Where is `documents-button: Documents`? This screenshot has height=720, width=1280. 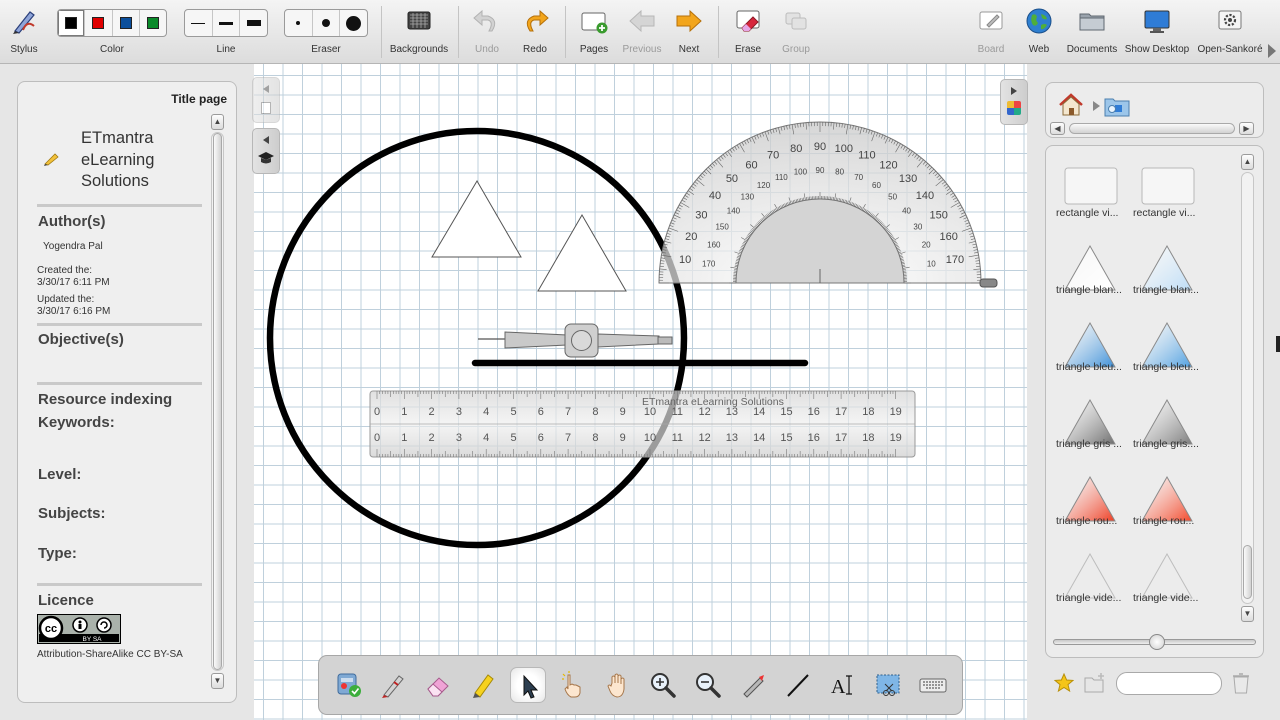 documents-button: Documents is located at coordinates (1092, 32).